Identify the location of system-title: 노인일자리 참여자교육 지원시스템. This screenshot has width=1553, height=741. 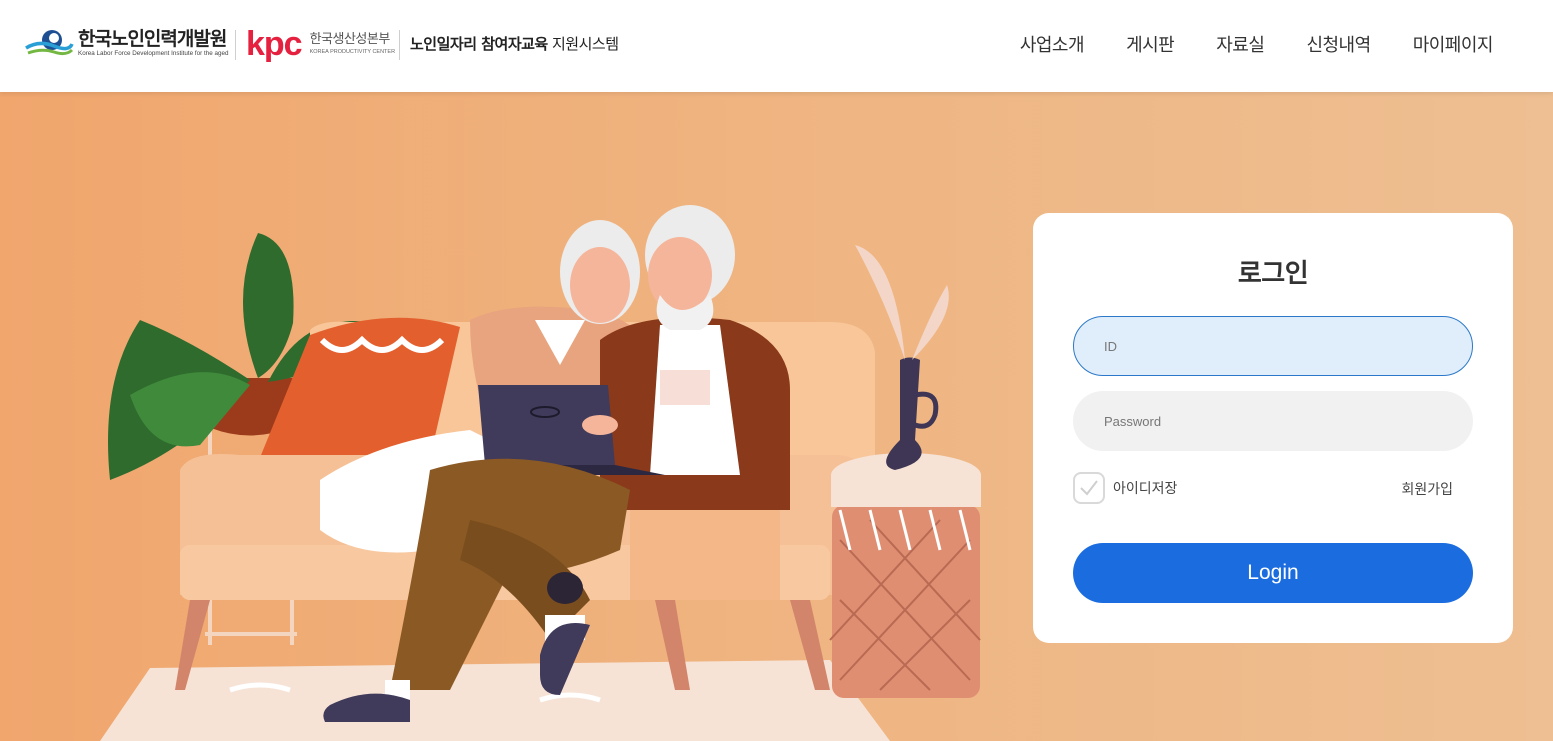
(514, 43).